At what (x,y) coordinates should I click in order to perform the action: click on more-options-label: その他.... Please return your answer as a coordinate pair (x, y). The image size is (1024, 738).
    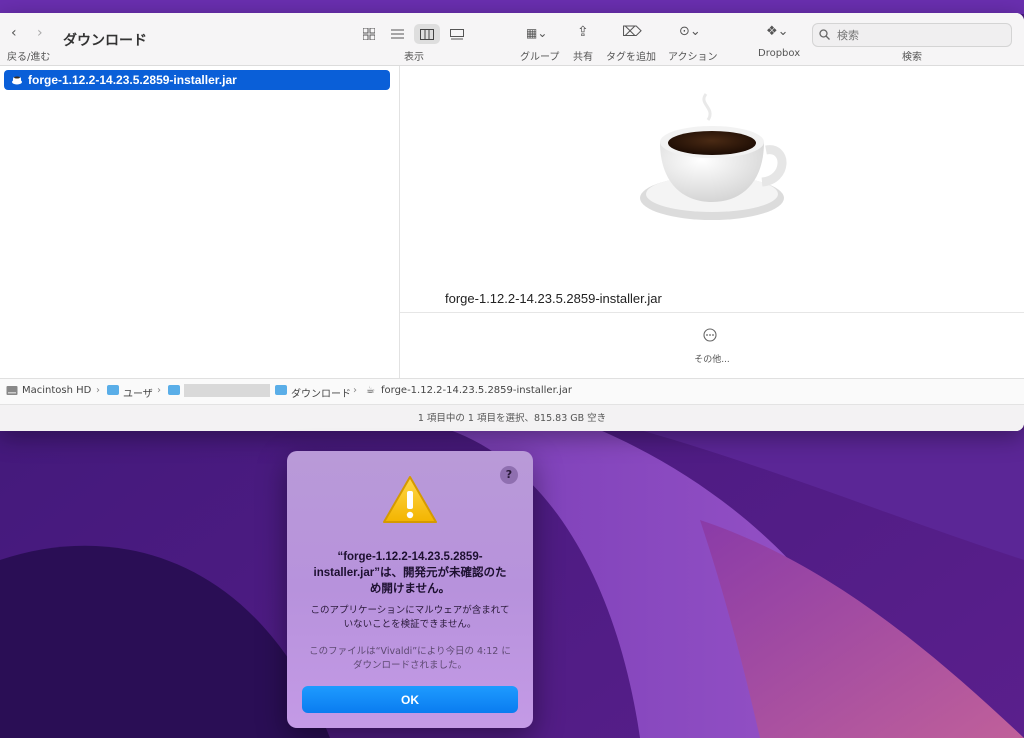
    Looking at the image, I should click on (712, 358).